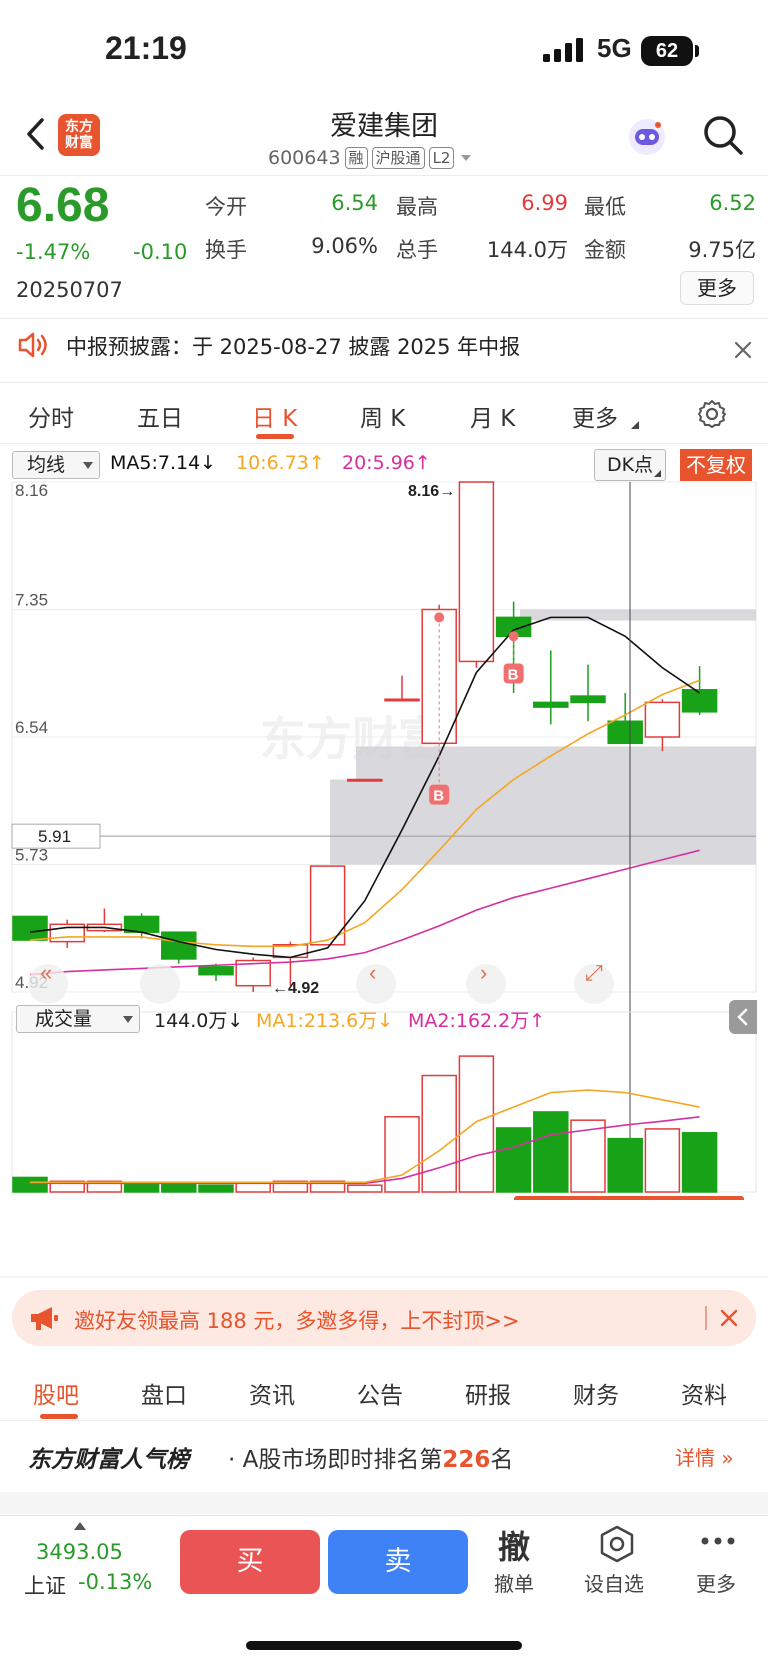 The height and width of the screenshot is (1666, 768). I want to click on nav-glyph-icon: ‹, so click(372, 972).